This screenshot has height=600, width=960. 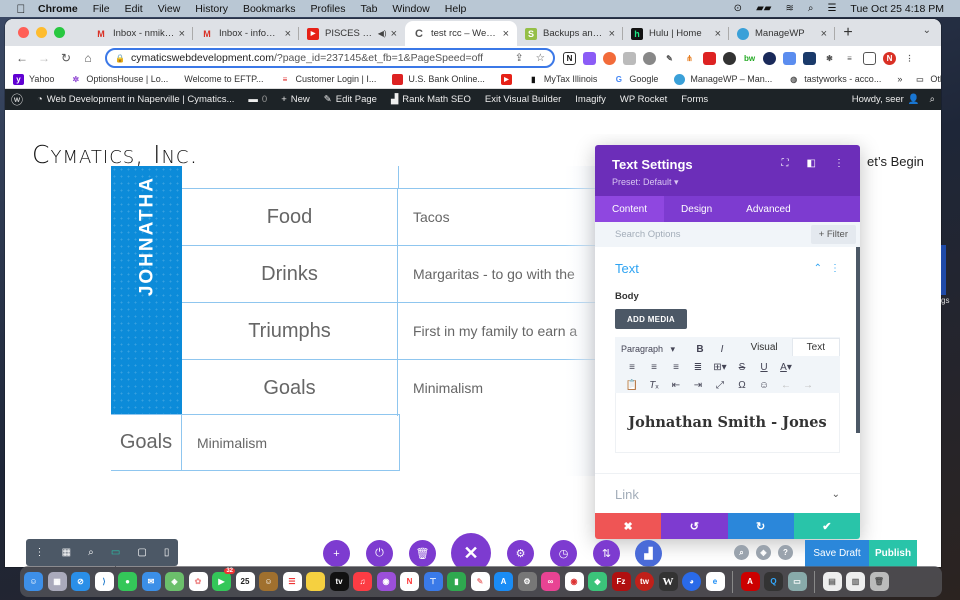 What do you see at coordinates (17, 99) in the screenshot?
I see `wordpress-logo-icon: ⓦ` at bounding box center [17, 99].